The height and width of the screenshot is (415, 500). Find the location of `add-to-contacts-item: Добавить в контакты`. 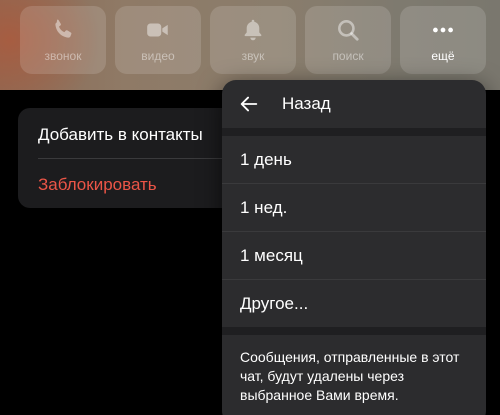

add-to-contacts-item: Добавить в контакты is located at coordinates (120, 135).